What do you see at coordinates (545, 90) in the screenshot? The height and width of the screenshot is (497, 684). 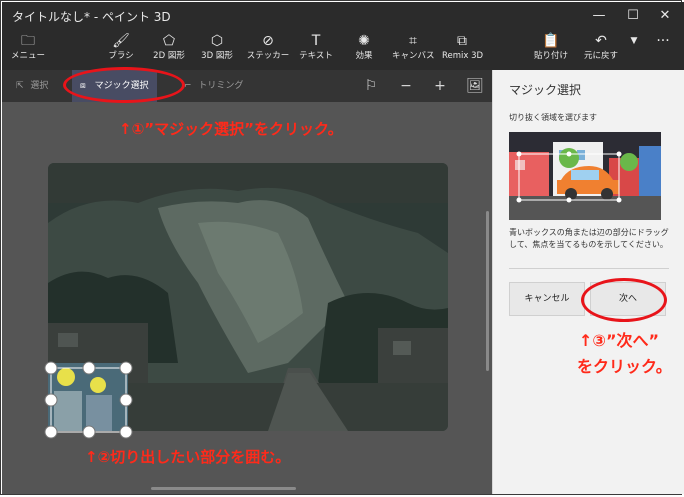 I see `panel-title: マジック選択` at bounding box center [545, 90].